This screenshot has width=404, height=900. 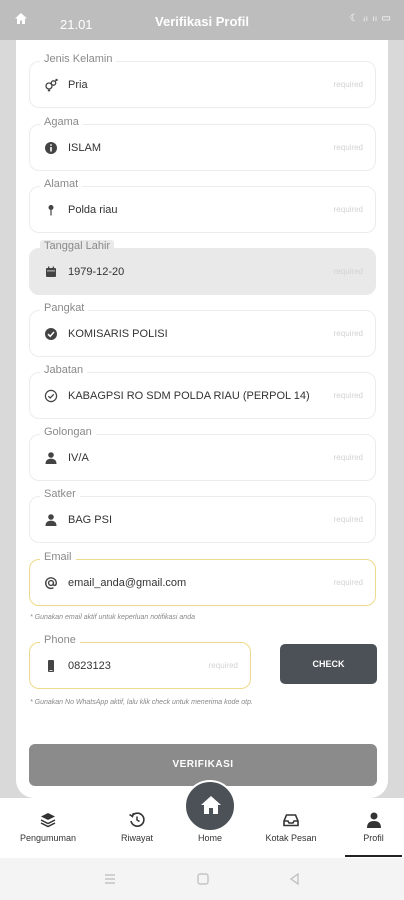 What do you see at coordinates (61, 184) in the screenshot?
I see `field-label: Alamat` at bounding box center [61, 184].